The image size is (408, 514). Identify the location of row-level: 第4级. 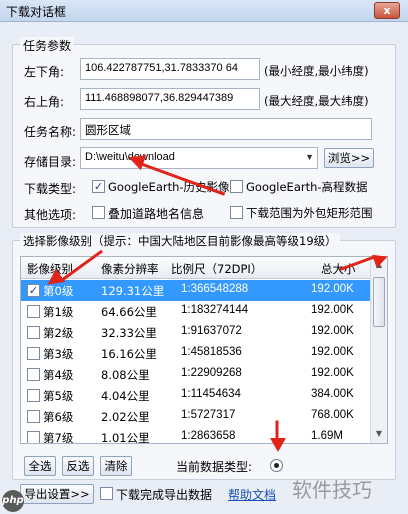
(58, 375).